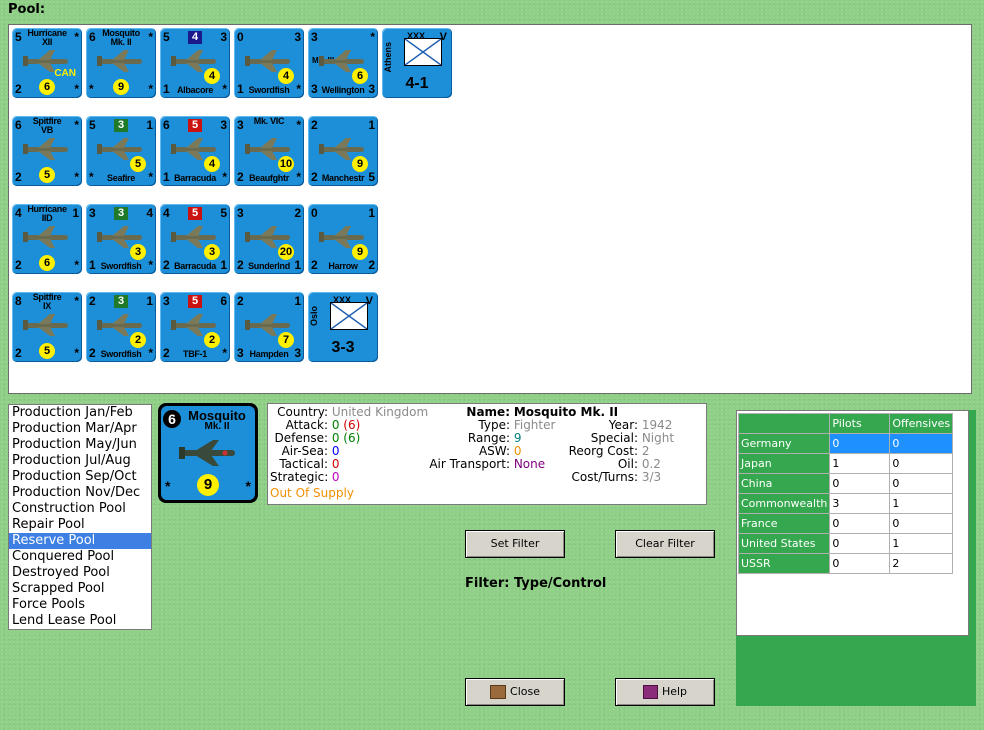 The image size is (984, 730). Describe the element at coordinates (80, 461) in the screenshot. I see `pool-list-item: Production Jul/Aug` at that location.